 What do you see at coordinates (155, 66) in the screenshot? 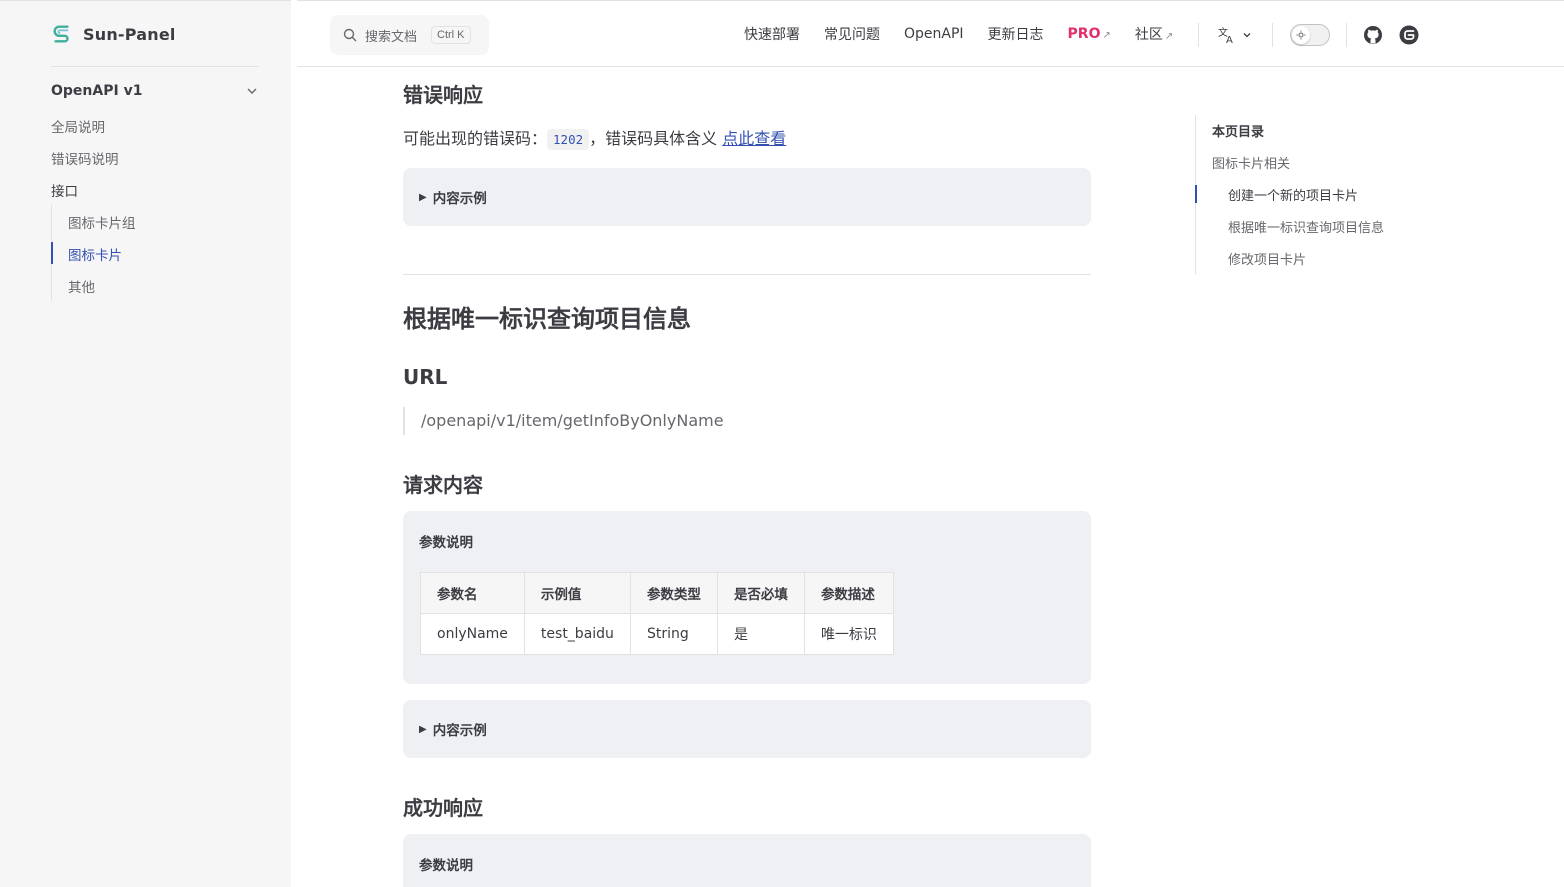
I see `sidebar-divider` at bounding box center [155, 66].